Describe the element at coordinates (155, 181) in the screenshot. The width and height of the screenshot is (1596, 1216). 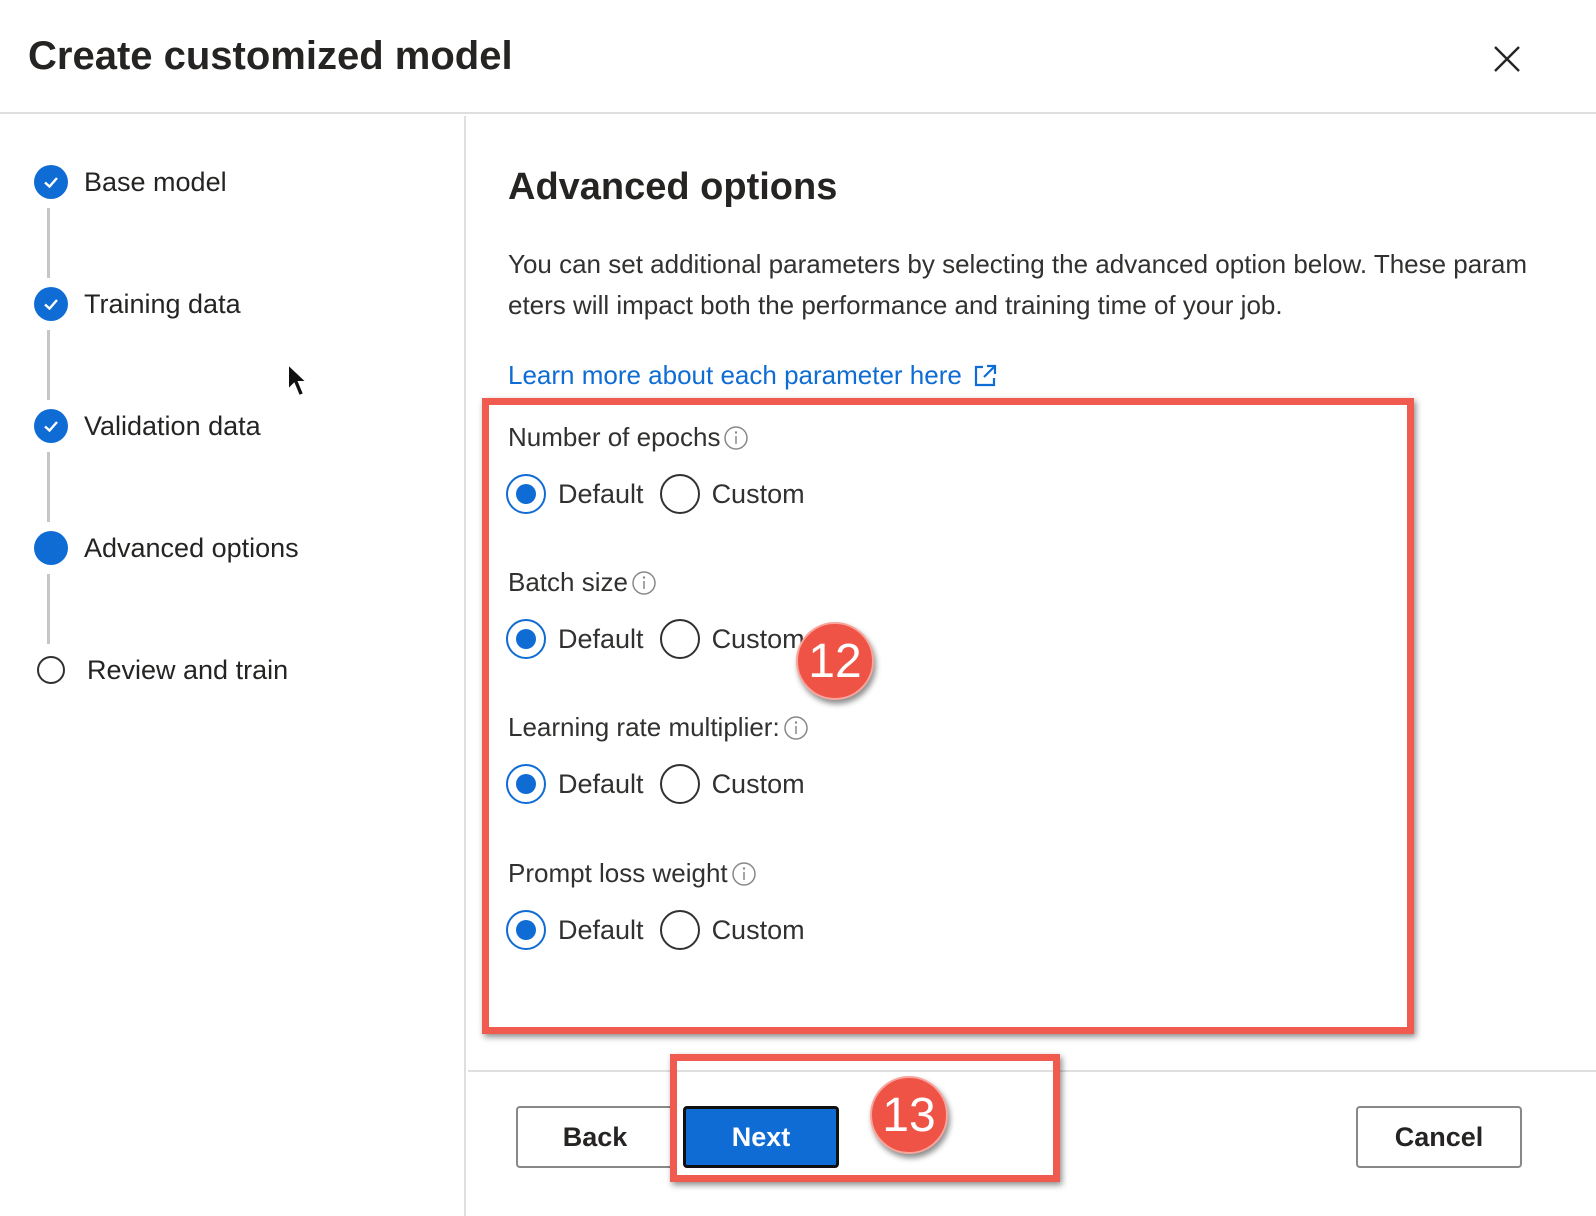
I see `step-label: Base model` at that location.